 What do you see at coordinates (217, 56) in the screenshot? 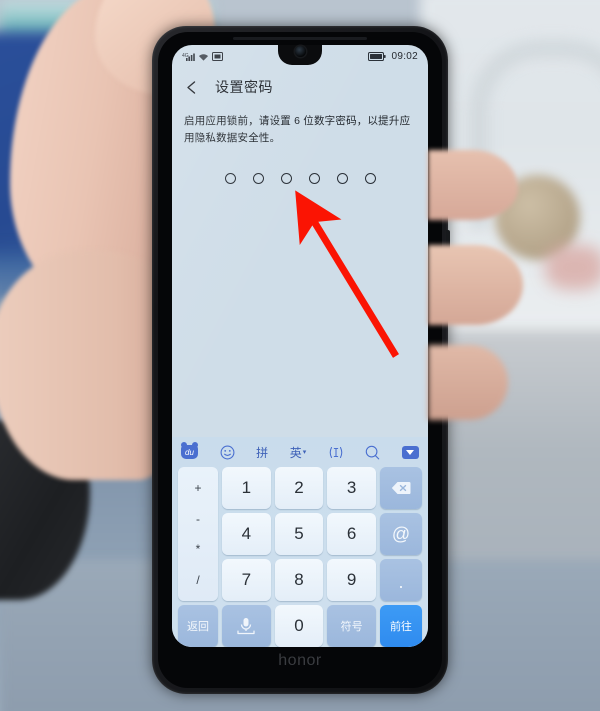
I see `sim-card-icon` at bounding box center [217, 56].